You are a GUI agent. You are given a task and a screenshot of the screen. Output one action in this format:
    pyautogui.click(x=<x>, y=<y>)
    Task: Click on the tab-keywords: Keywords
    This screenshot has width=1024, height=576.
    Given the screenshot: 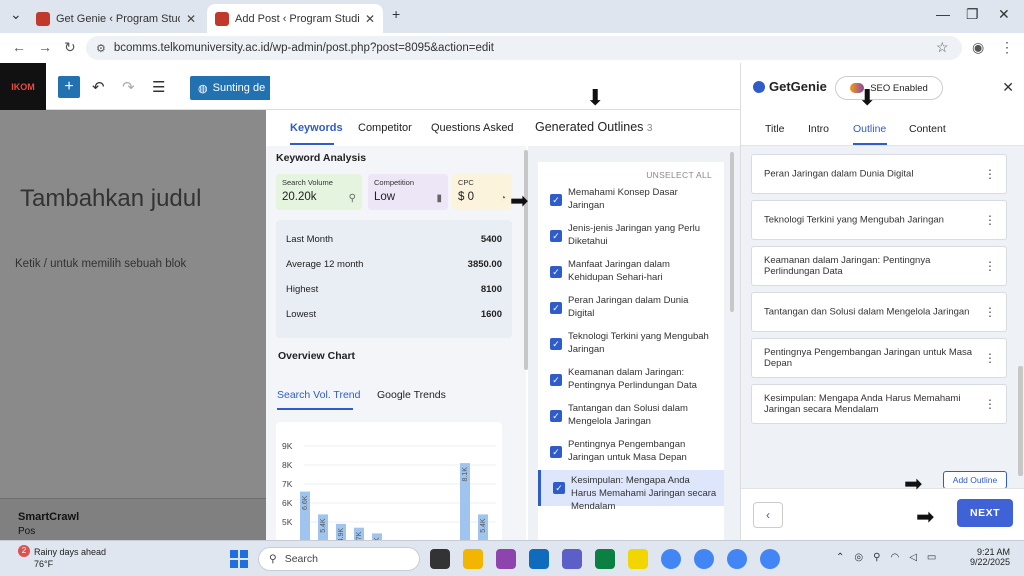 What is the action you would take?
    pyautogui.click(x=316, y=128)
    